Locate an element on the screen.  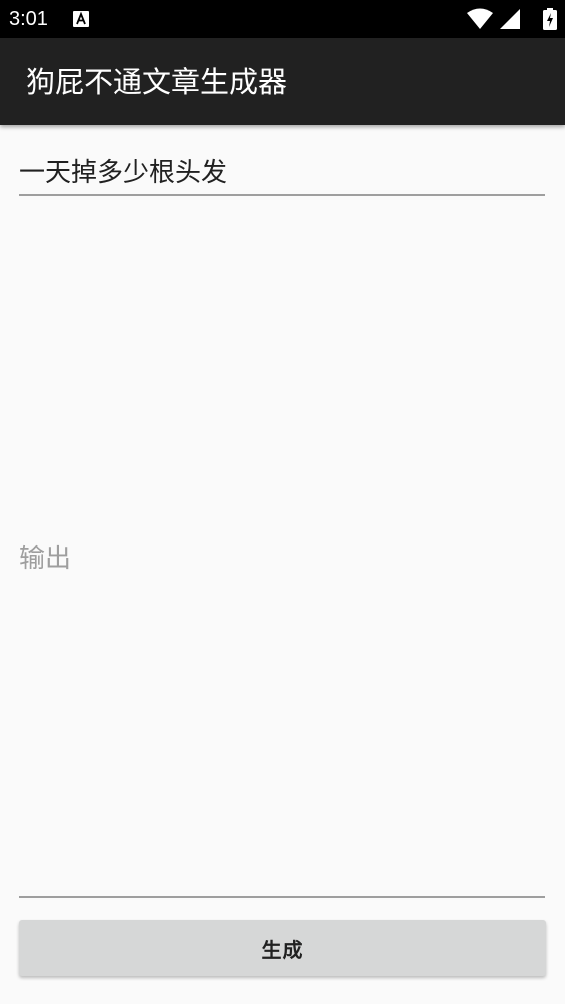
status-time: 3:01 is located at coordinates (28, 19).